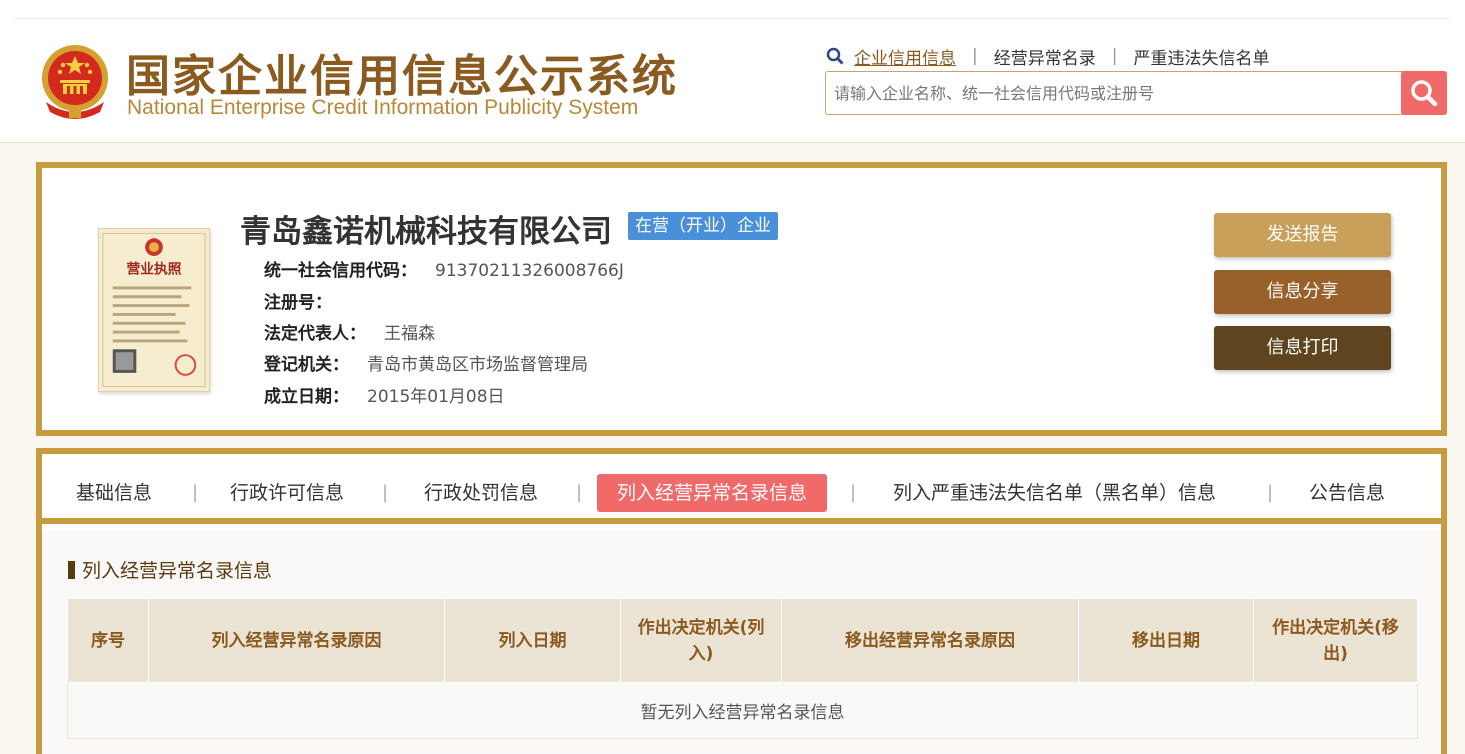  I want to click on tab-admin-penalty: 行政处罚信息, so click(481, 493).